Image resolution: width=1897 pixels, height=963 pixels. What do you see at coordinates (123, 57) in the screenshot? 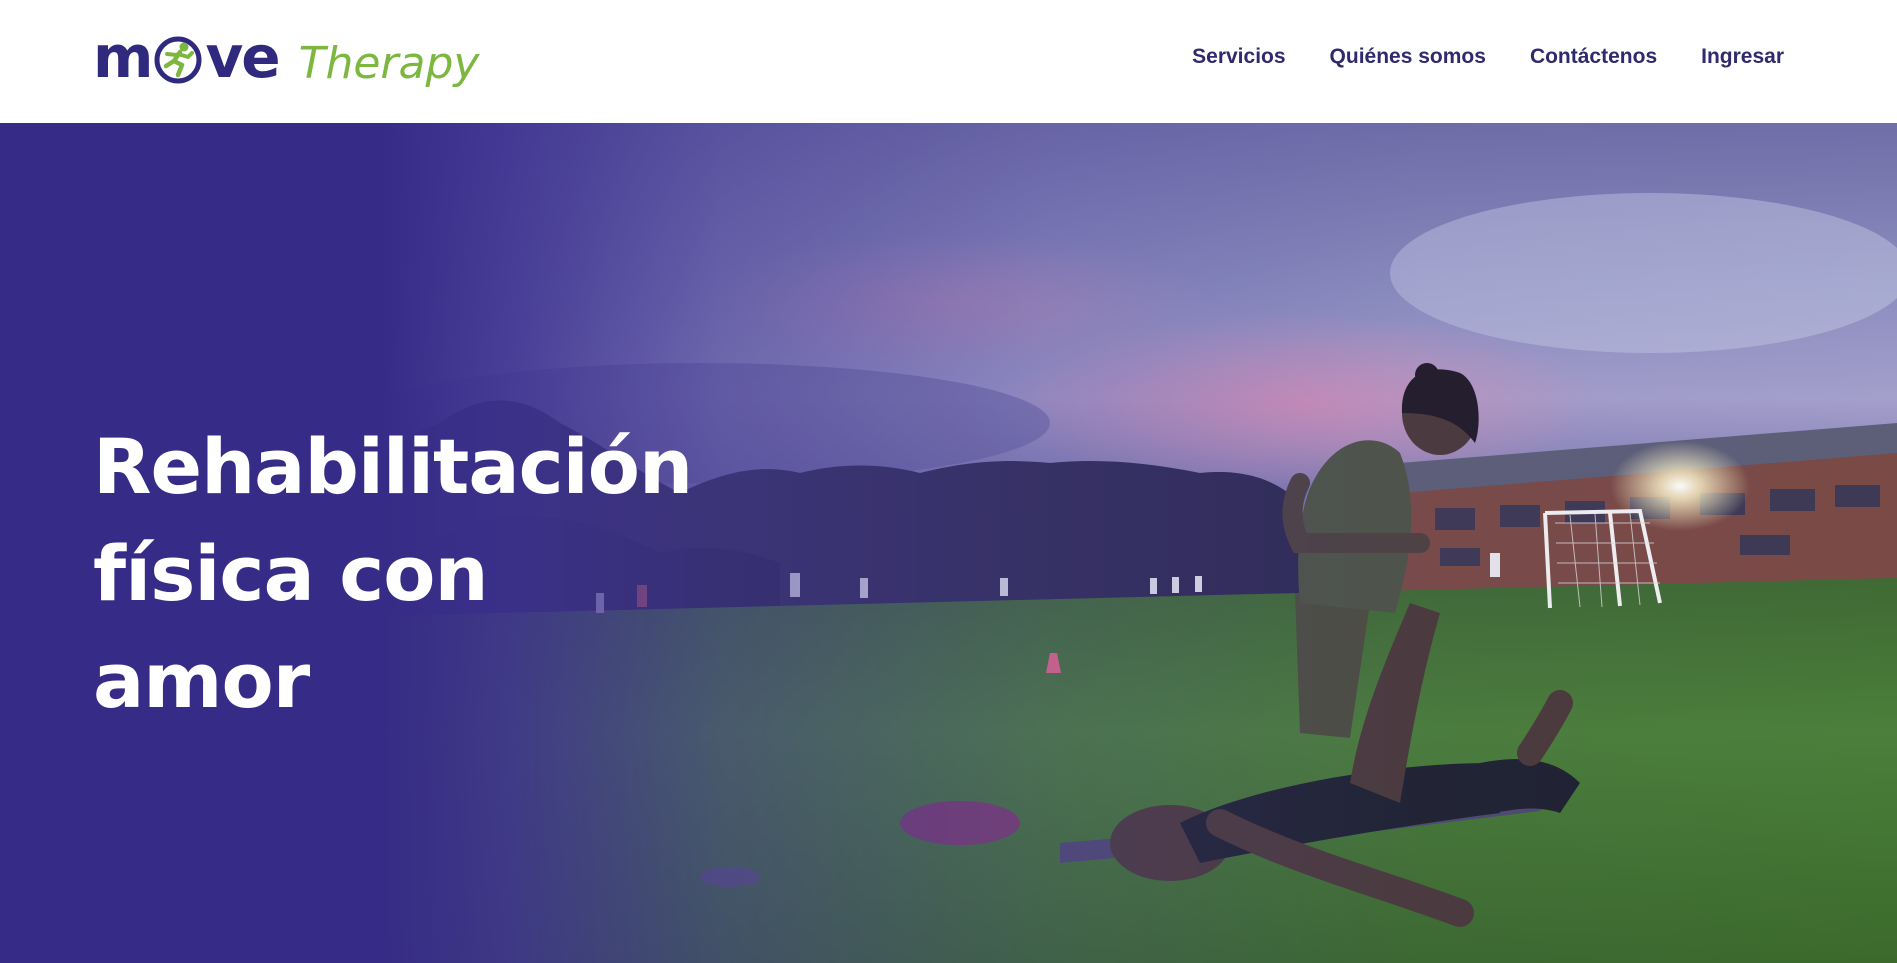
I see `logo-letter-m: m` at bounding box center [123, 57].